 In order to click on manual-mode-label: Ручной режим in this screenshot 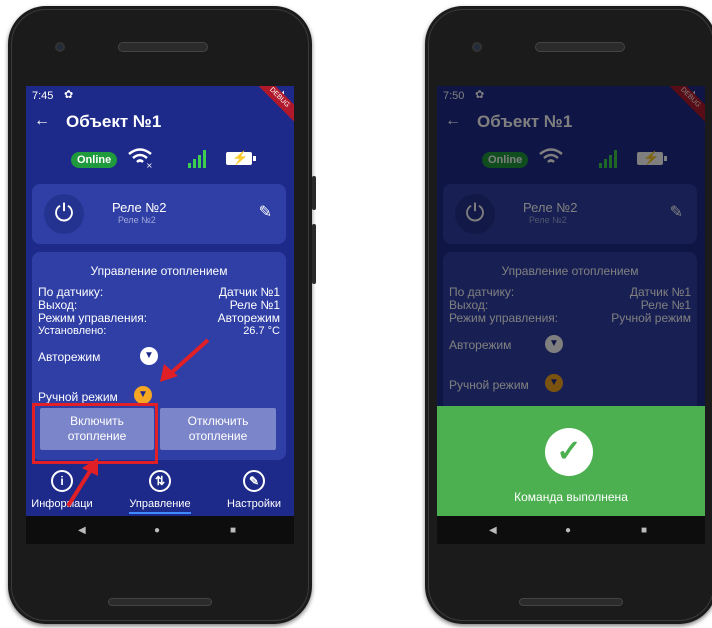, I will do `click(78, 397)`.